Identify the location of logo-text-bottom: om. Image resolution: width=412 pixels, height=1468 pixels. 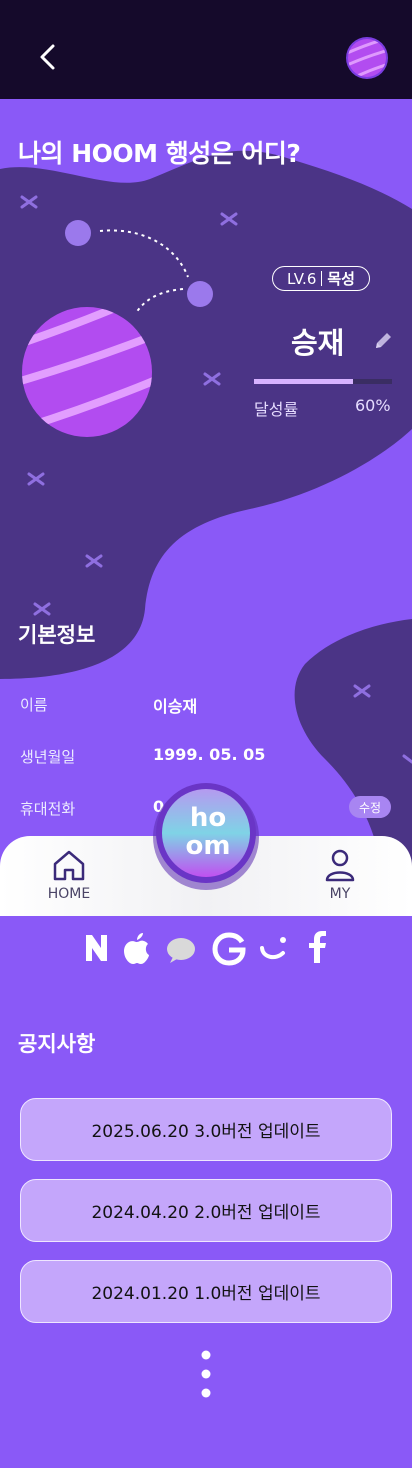
(208, 846).